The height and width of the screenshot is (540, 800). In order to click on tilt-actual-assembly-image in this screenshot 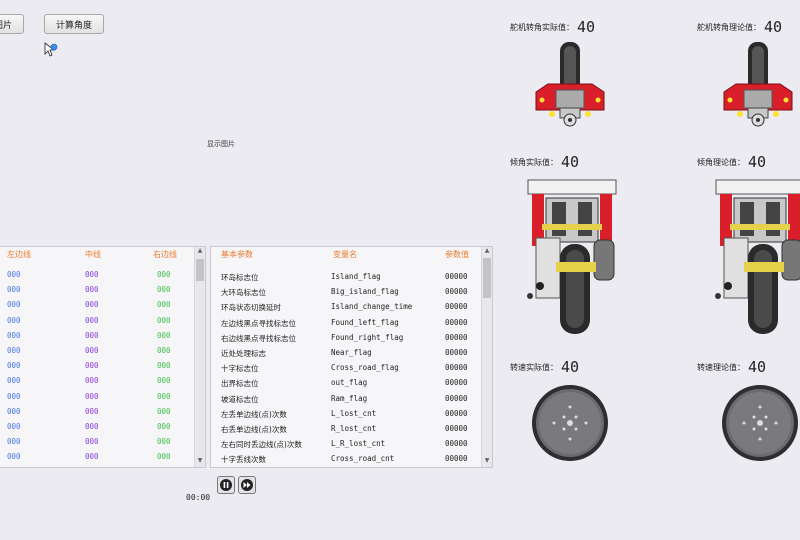, I will do `click(572, 256)`.